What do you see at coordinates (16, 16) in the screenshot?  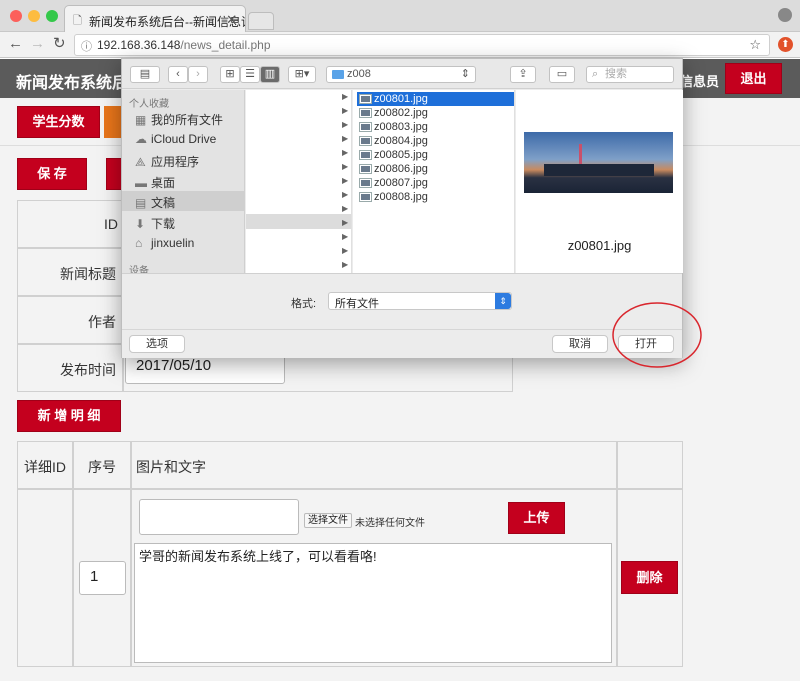 I see `close-window-icon` at bounding box center [16, 16].